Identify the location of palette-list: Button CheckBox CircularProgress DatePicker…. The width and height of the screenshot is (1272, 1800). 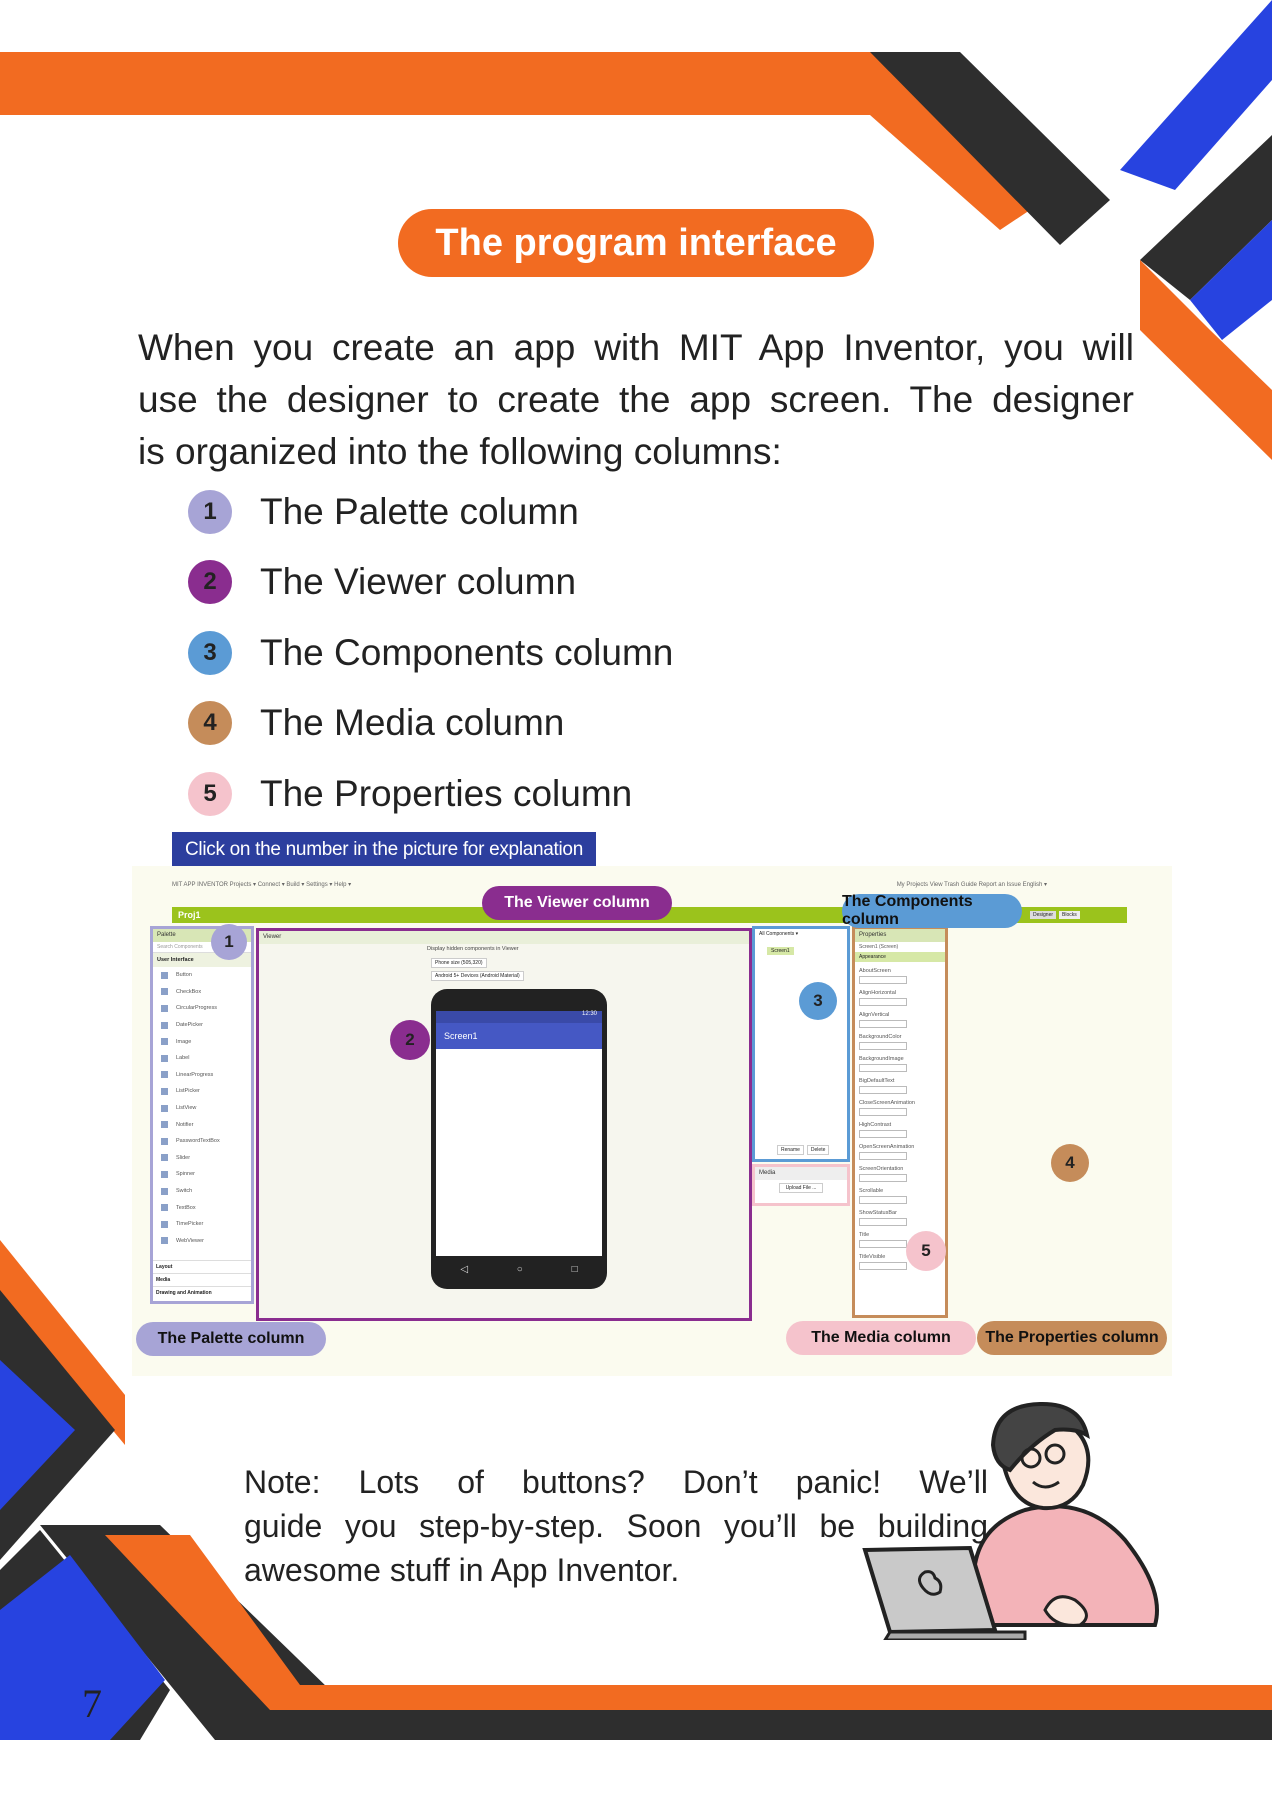
(202, 1108).